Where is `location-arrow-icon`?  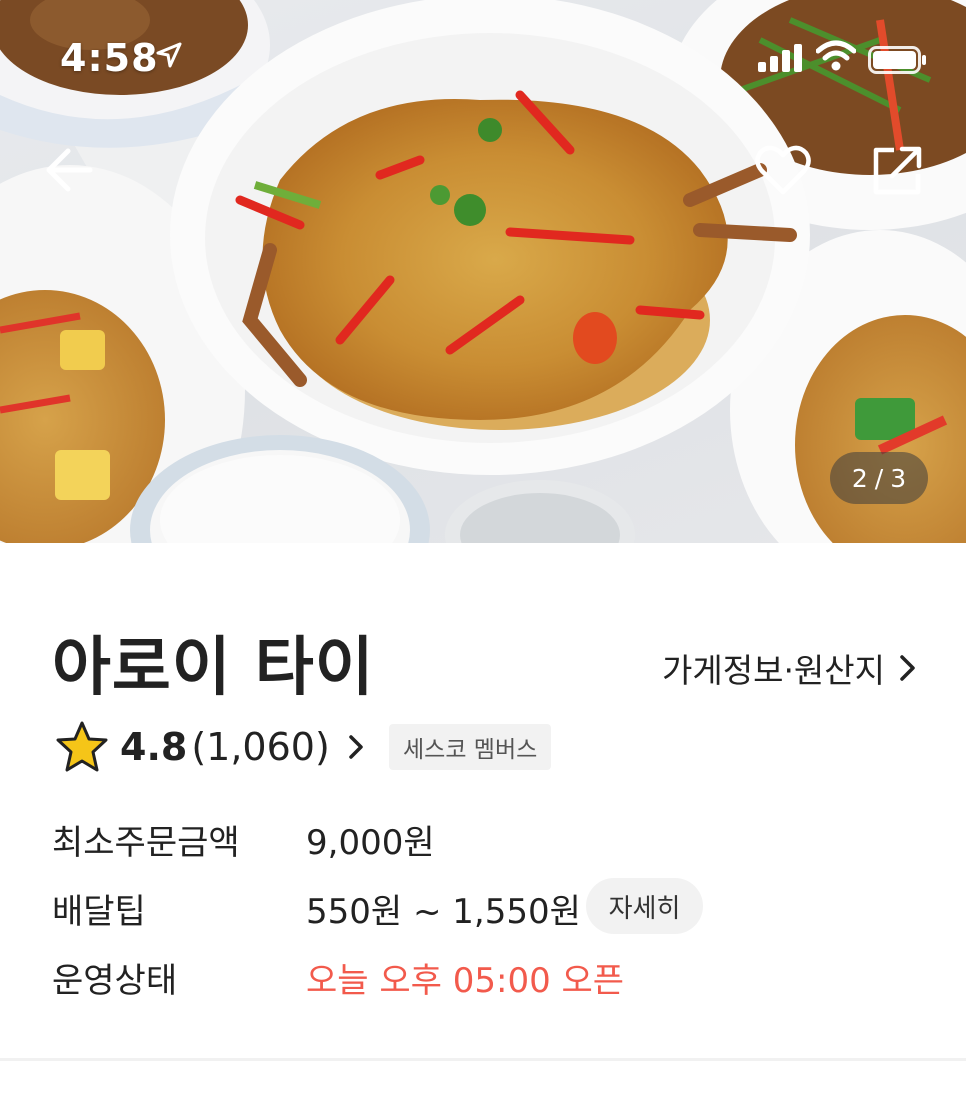 location-arrow-icon is located at coordinates (169, 55).